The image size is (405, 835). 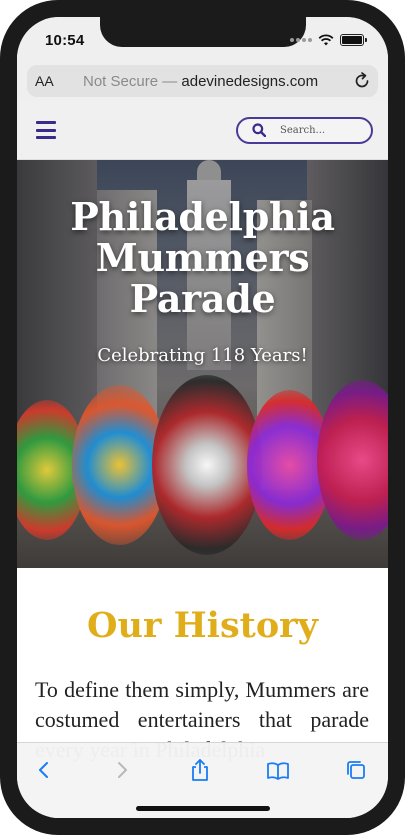 I want to click on chevron-right-icon, so click(x=122, y=770).